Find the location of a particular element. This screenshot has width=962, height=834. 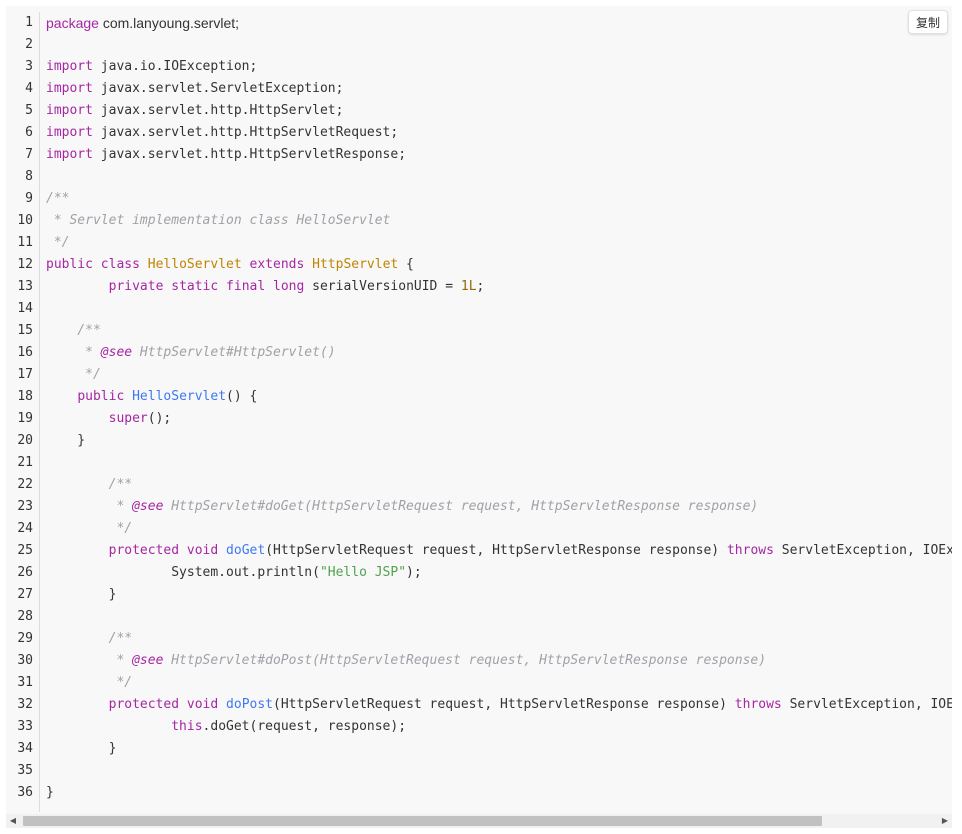

line-number: 16 is located at coordinates (25, 352).